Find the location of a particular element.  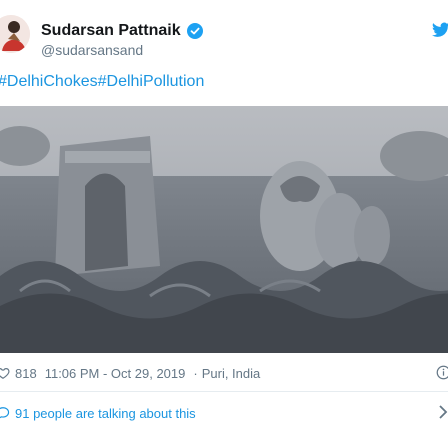

hashtag-delhichokes: #DelhiChokes is located at coordinates (49, 81).